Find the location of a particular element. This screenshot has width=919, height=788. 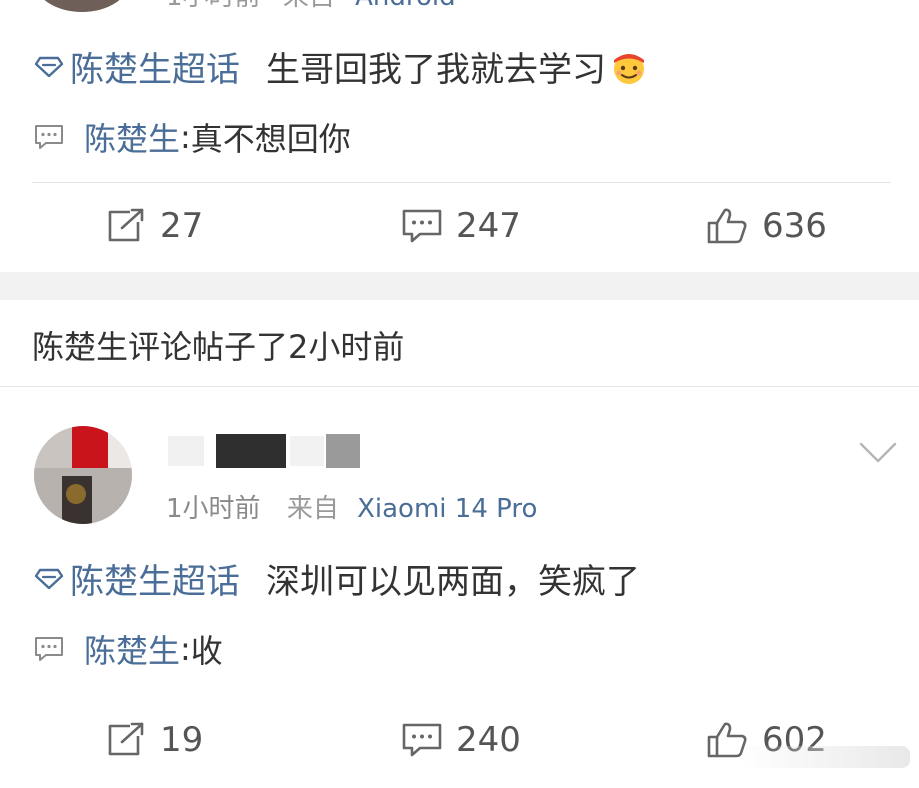

author-reply: 陈楚生 : 收 is located at coordinates (128, 649).